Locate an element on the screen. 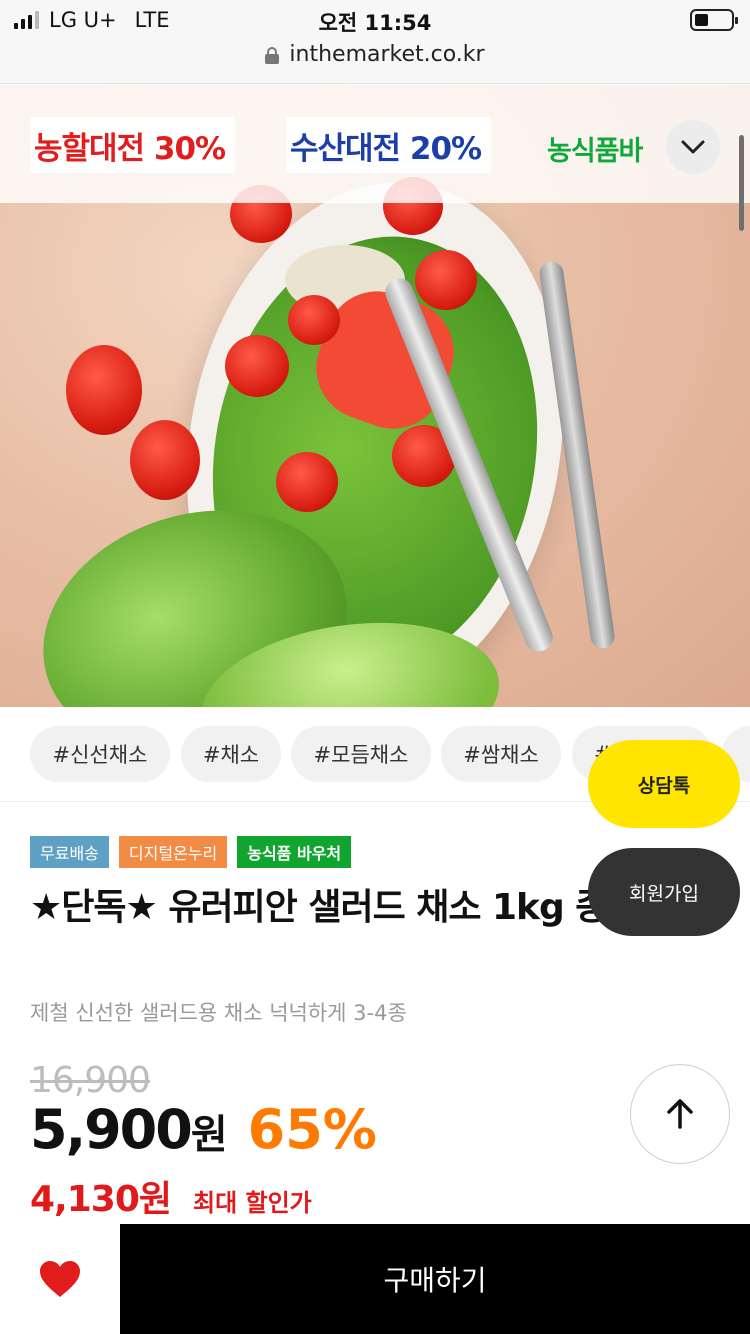  buy-button: 구매하기 is located at coordinates (435, 1279).